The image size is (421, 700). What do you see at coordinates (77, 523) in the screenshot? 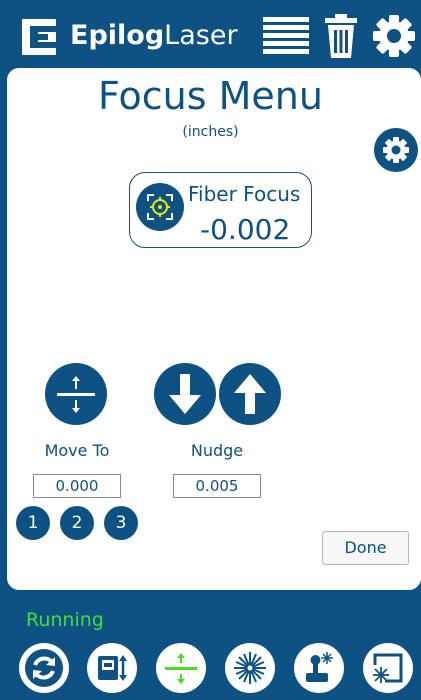
I see `preset-2-button: 2` at bounding box center [77, 523].